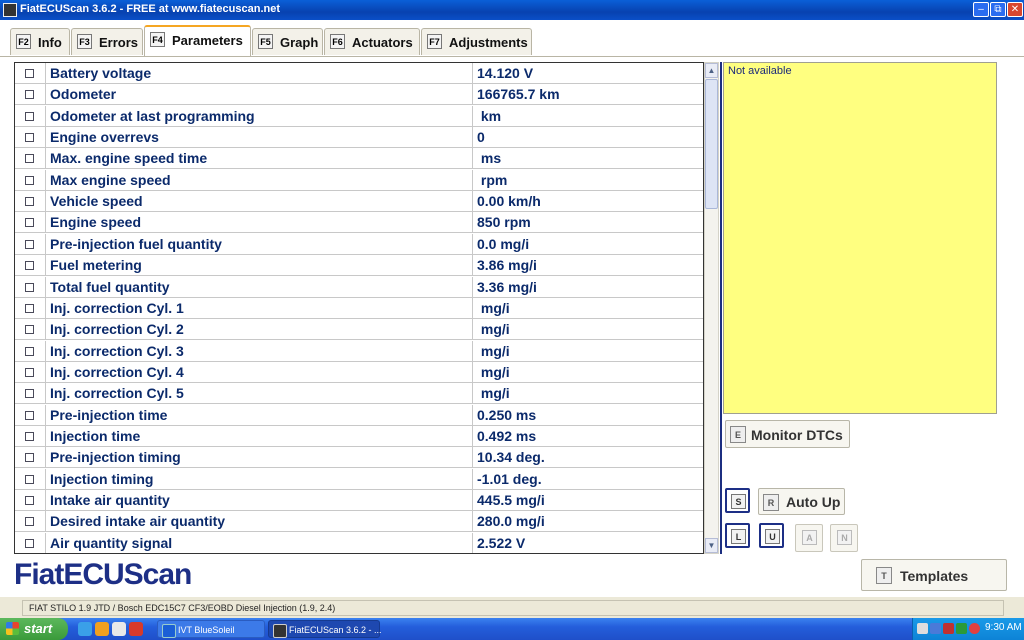 The image size is (1024, 640). I want to click on tab-actuators: F6 Actuators, so click(372, 41).